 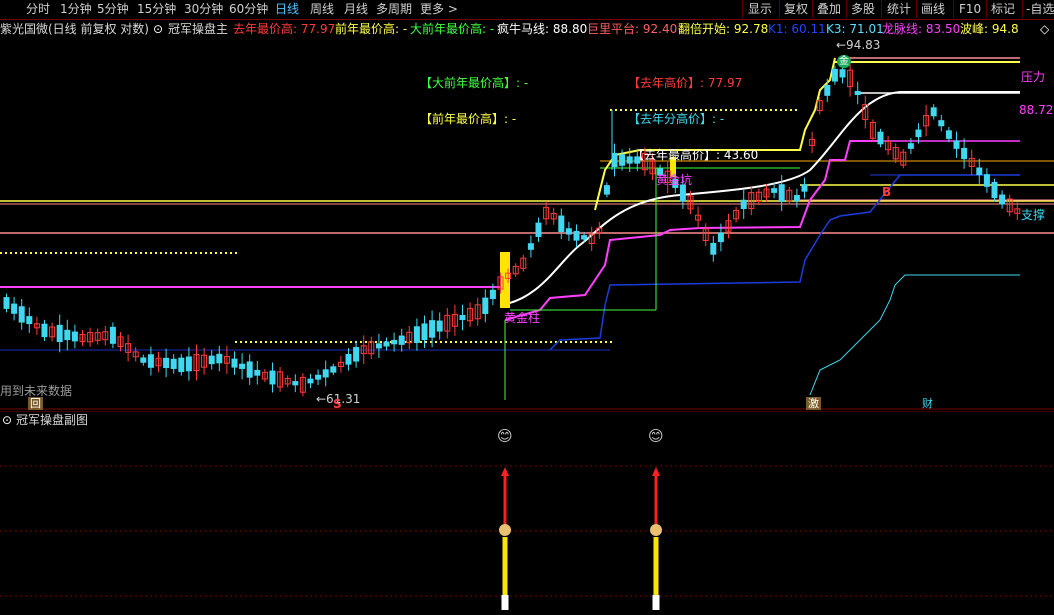 I want to click on tab-weekly: 周线, so click(x=322, y=9).